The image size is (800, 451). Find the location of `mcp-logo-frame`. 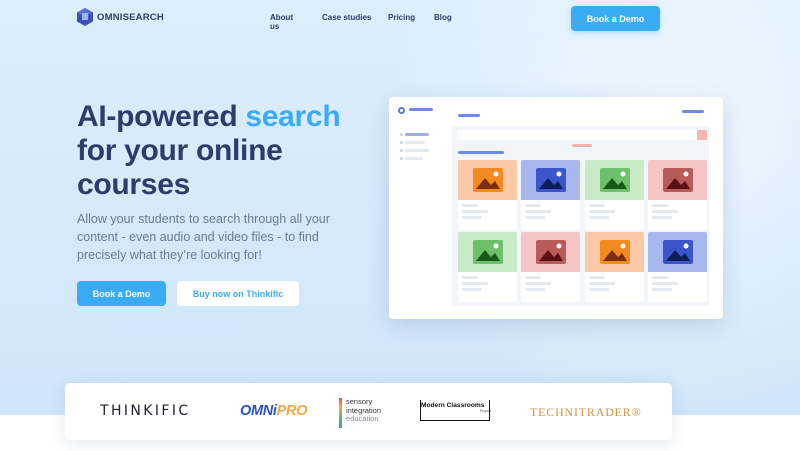

mcp-logo-frame is located at coordinates (455, 410).